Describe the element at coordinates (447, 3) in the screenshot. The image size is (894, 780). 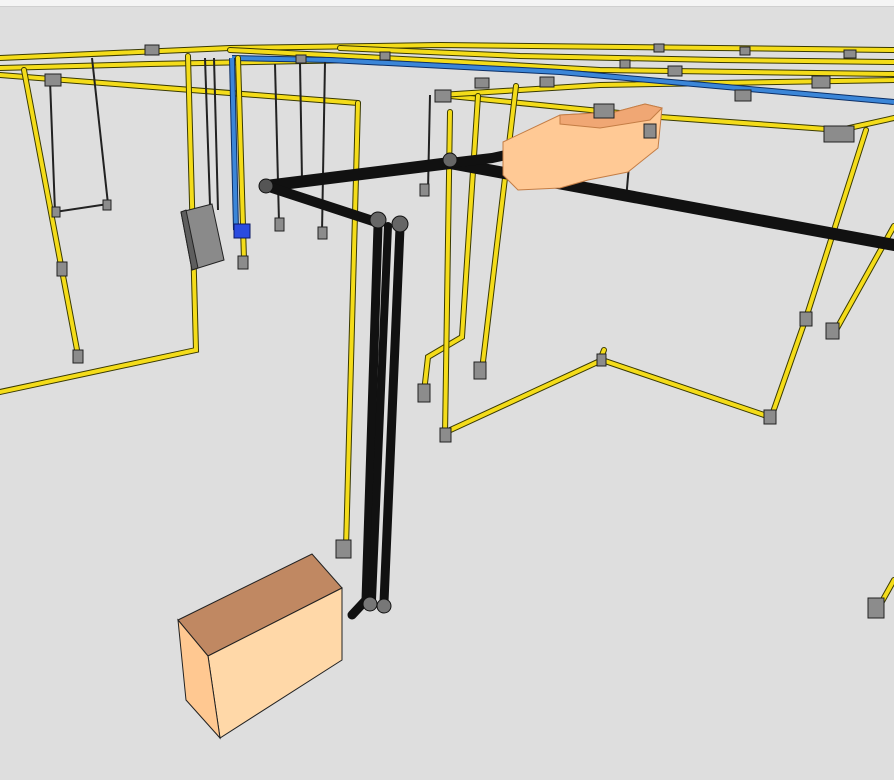
I see `viewport-top-edge` at that location.